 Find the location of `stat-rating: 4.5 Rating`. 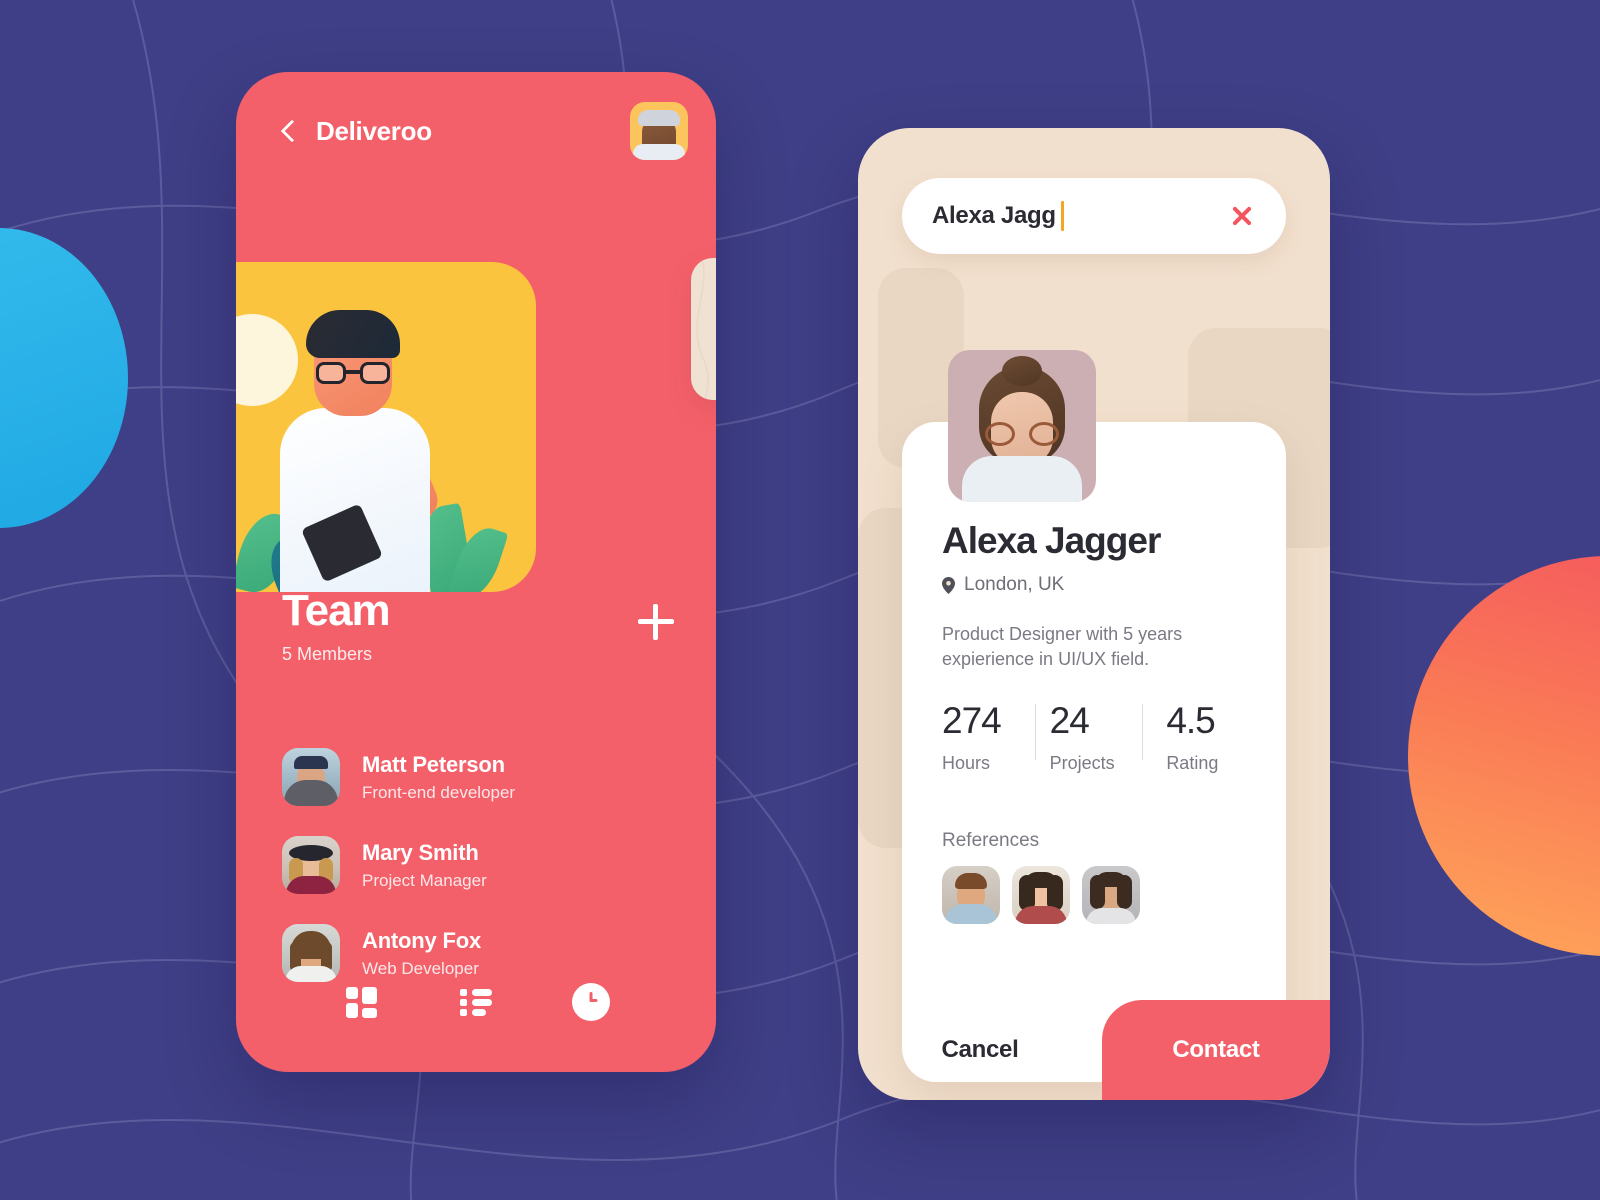

stat-rating: 4.5 Rating is located at coordinates (1194, 738).